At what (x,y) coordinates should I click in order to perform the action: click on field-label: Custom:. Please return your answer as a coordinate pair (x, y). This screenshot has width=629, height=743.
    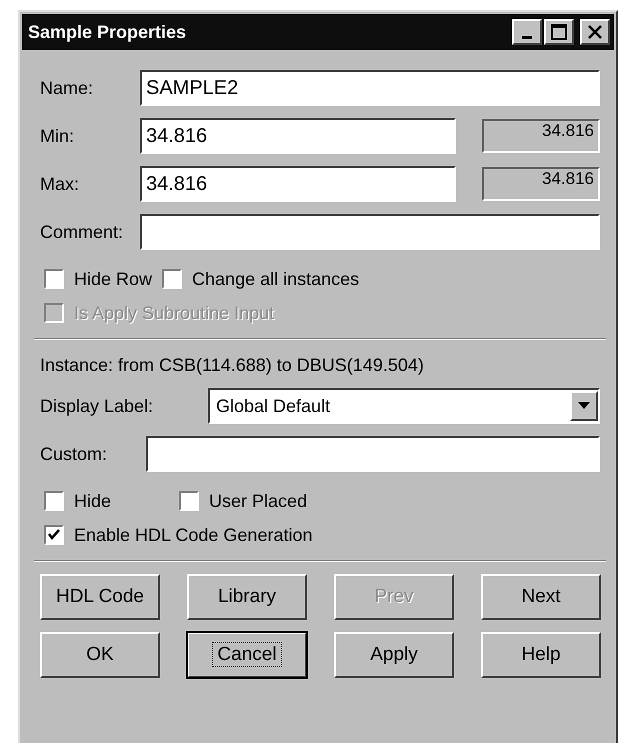
    Looking at the image, I should click on (74, 454).